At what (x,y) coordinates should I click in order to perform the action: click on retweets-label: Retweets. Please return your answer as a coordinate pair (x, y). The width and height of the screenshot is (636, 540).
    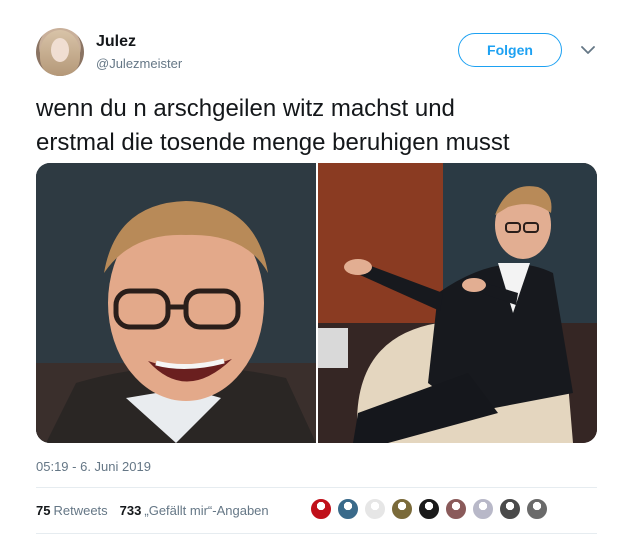
    Looking at the image, I should click on (80, 510).